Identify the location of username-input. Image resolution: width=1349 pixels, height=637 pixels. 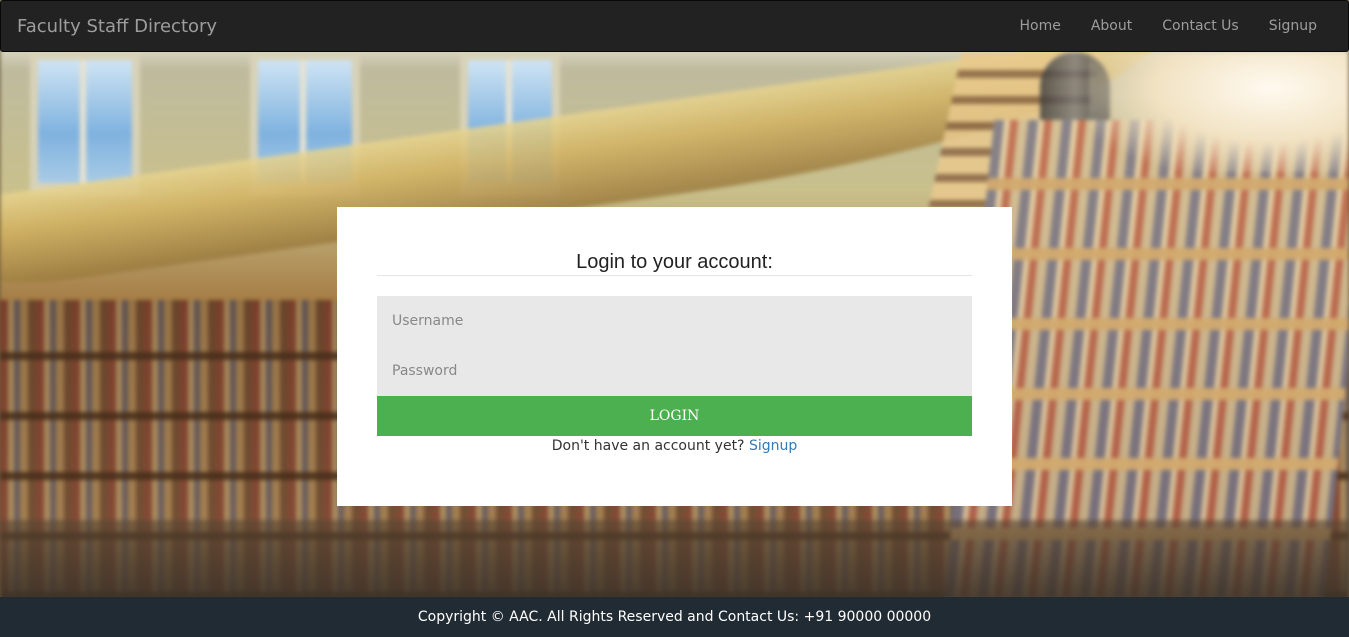
(674, 321).